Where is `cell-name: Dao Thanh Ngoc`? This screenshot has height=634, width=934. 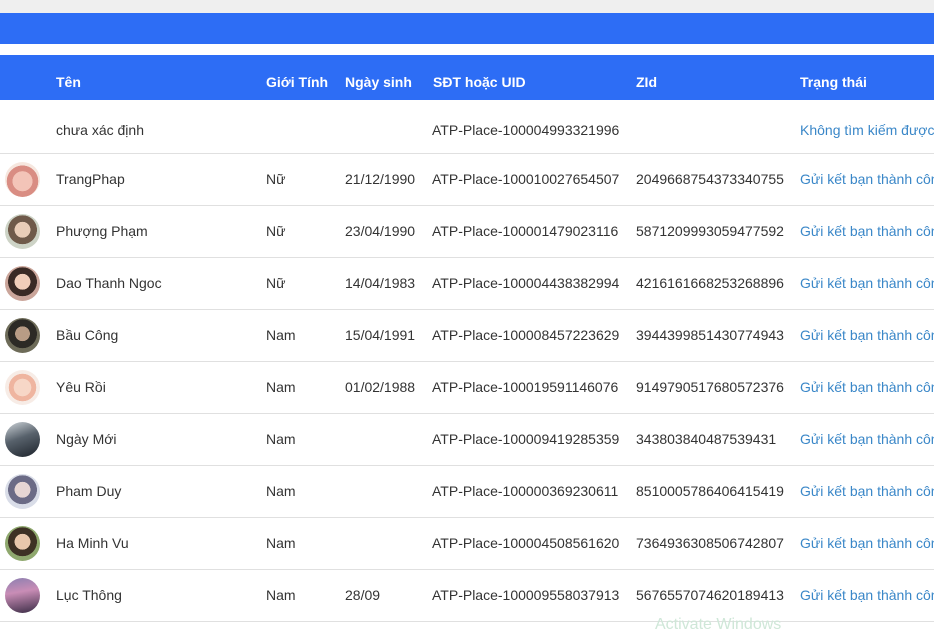 cell-name: Dao Thanh Ngoc is located at coordinates (109, 283).